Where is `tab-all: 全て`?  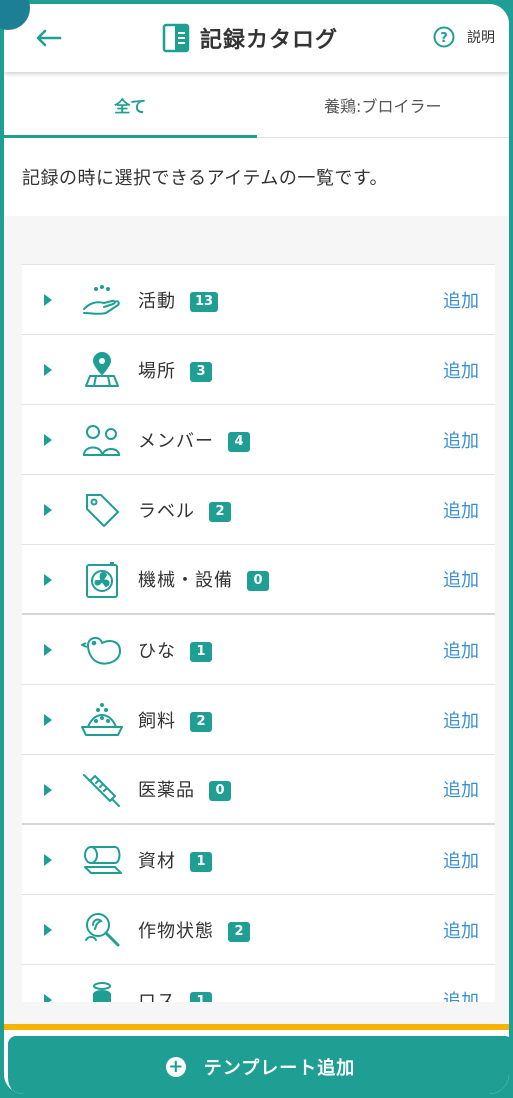 tab-all: 全て is located at coordinates (130, 105).